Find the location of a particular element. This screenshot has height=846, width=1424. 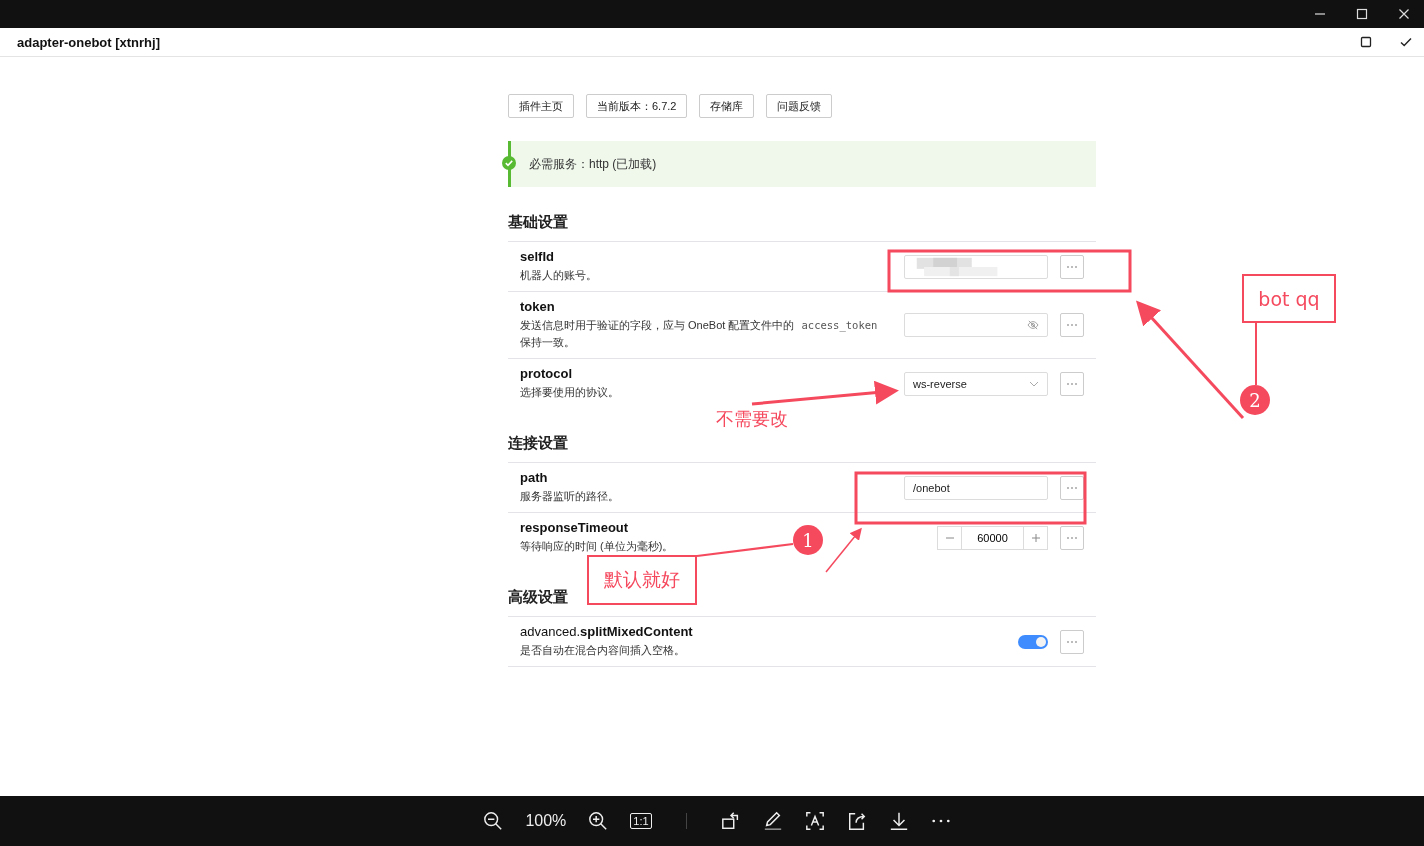

checkmark-icon is located at coordinates (1406, 42).